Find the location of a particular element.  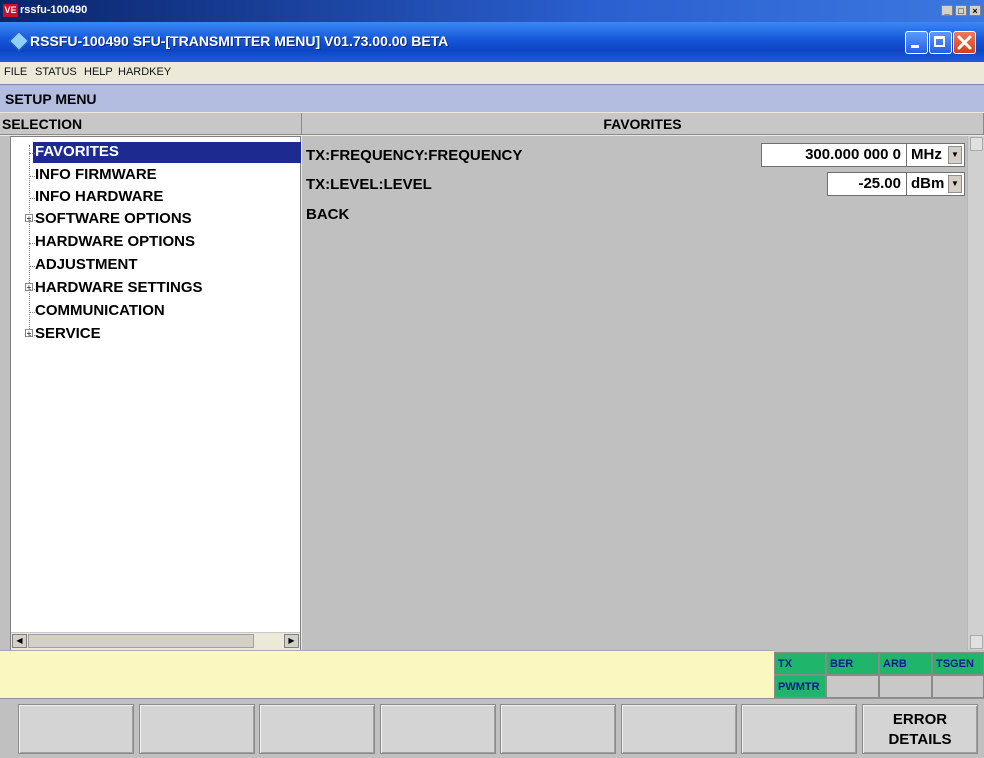

tree-item-label: HARDWARE OPTIONS is located at coordinates (115, 241).